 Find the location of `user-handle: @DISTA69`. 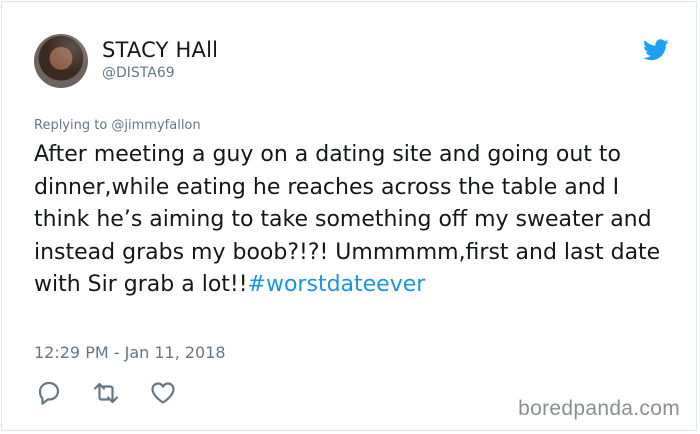

user-handle: @DISTA69 is located at coordinates (138, 73).